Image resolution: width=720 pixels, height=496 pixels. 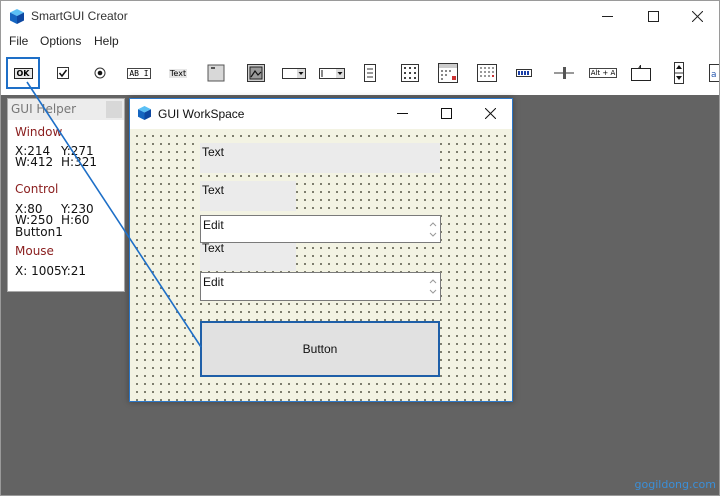 I want to click on watermark: gogildong.com, so click(x=675, y=484).